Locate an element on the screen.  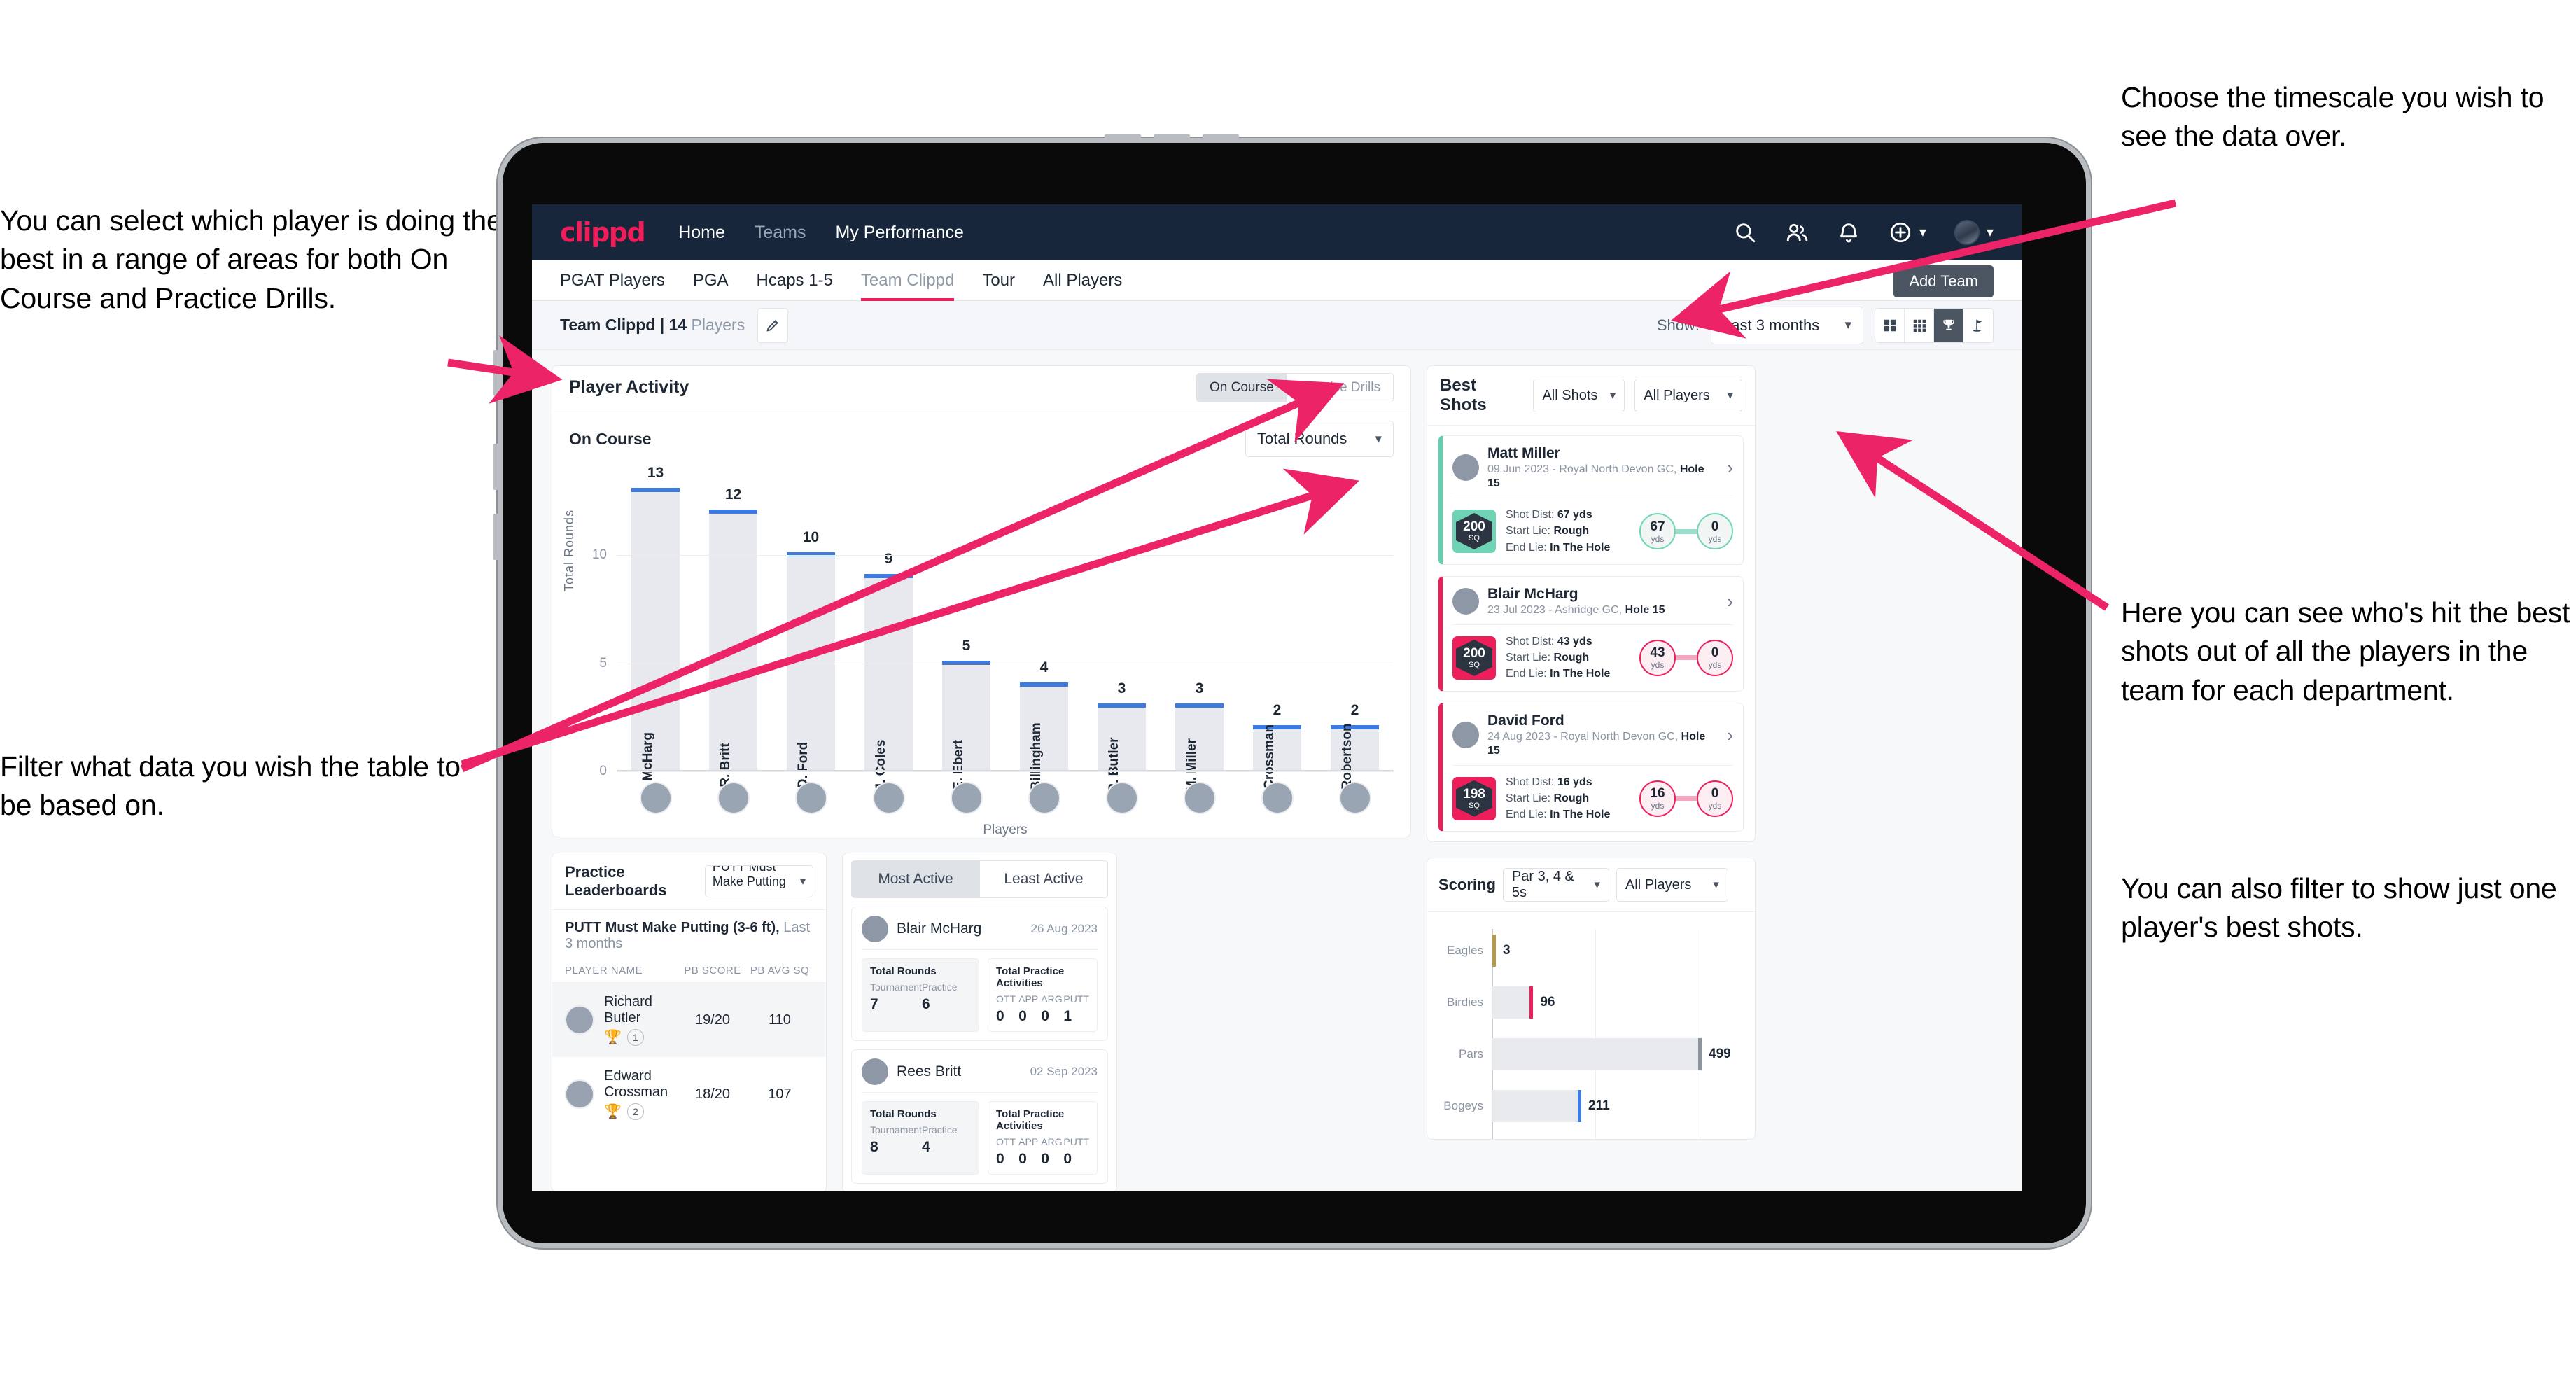
chart-bar: 13 B. McHarg is located at coordinates (655, 631).